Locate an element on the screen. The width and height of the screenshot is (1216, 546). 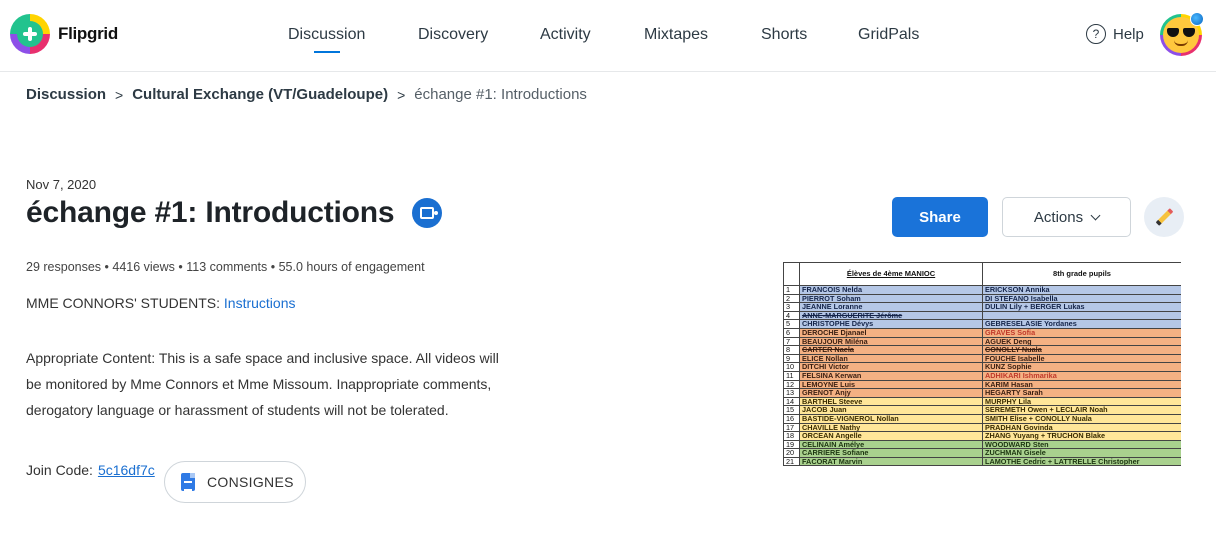
table-row: 20 CARRIERE Sofiane ZUCHMAN Gisele is located at coordinates (982, 453).